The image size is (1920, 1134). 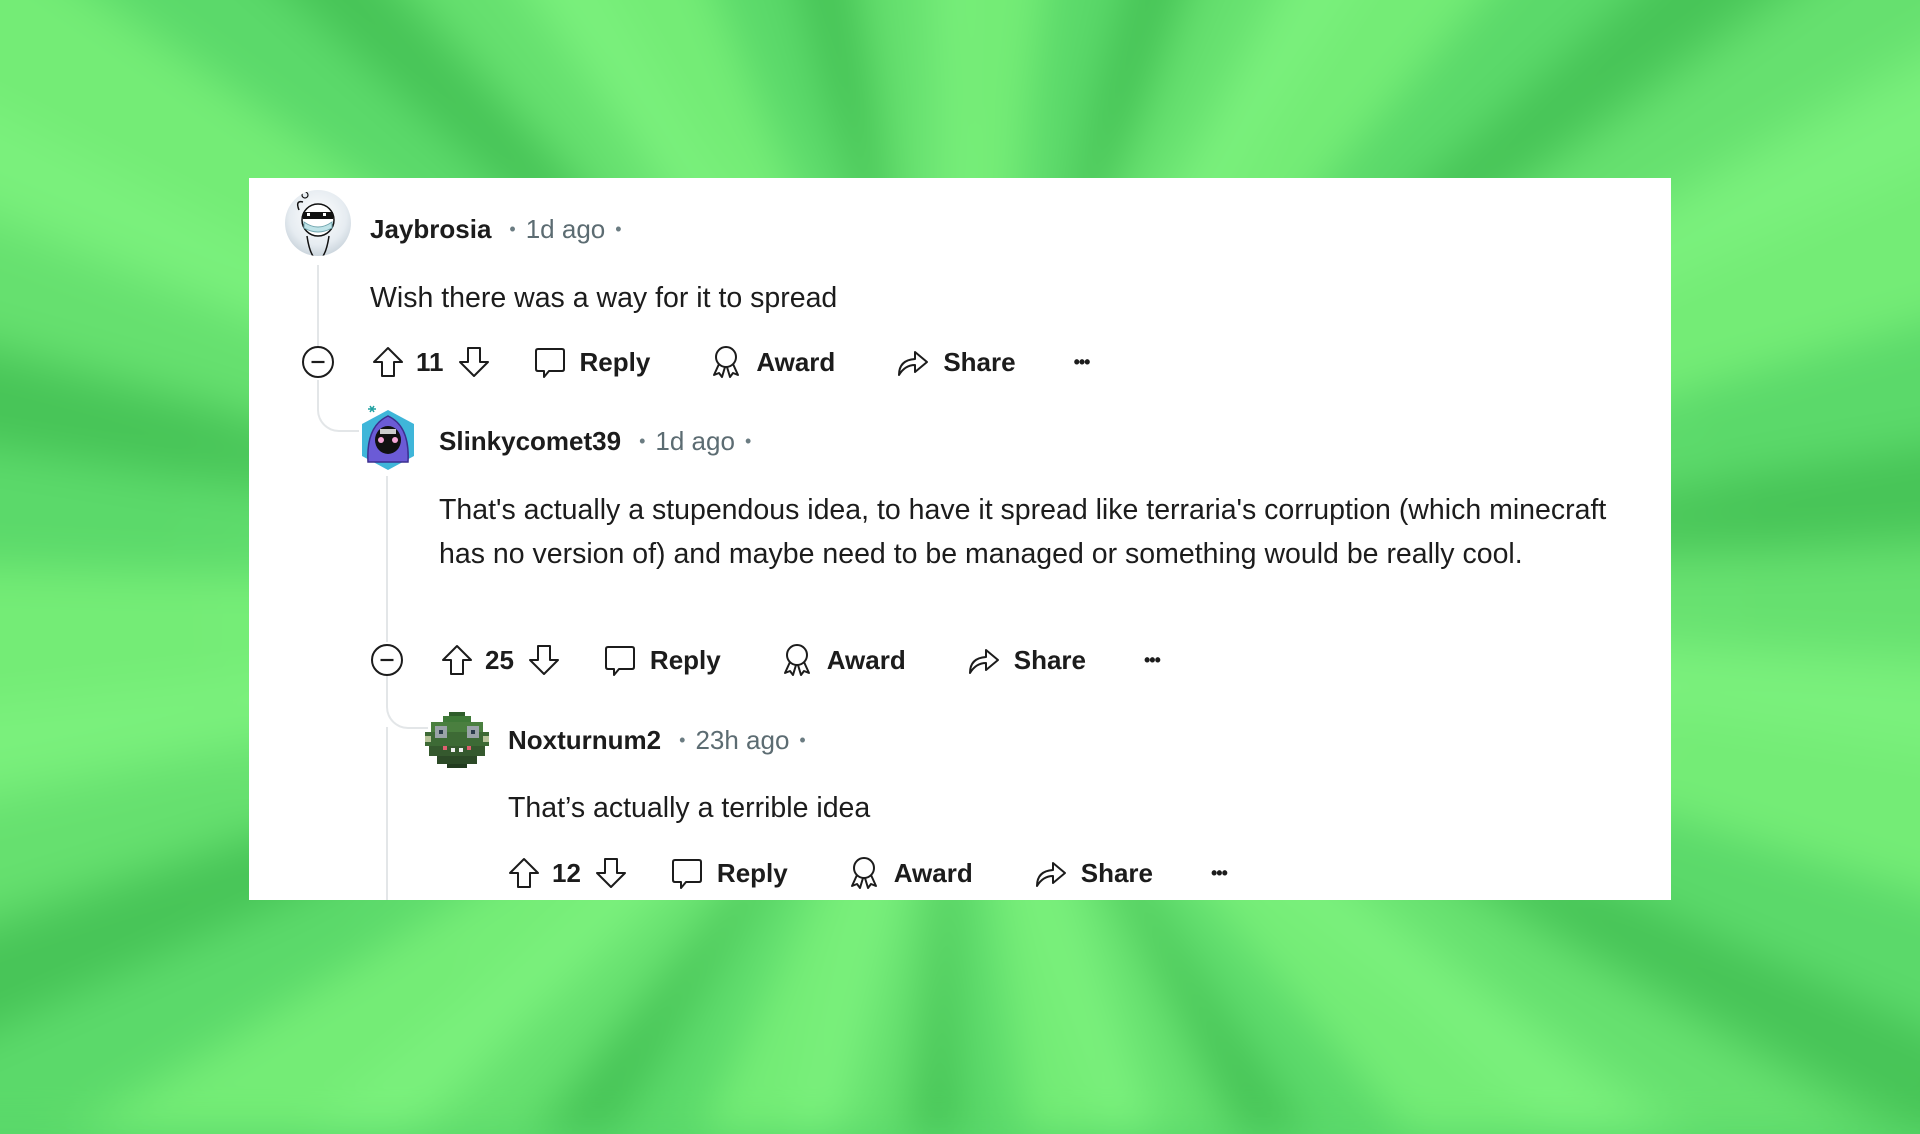 I want to click on comment-meta: Slinkycomet39 • 1d ago •, so click(x=595, y=441).